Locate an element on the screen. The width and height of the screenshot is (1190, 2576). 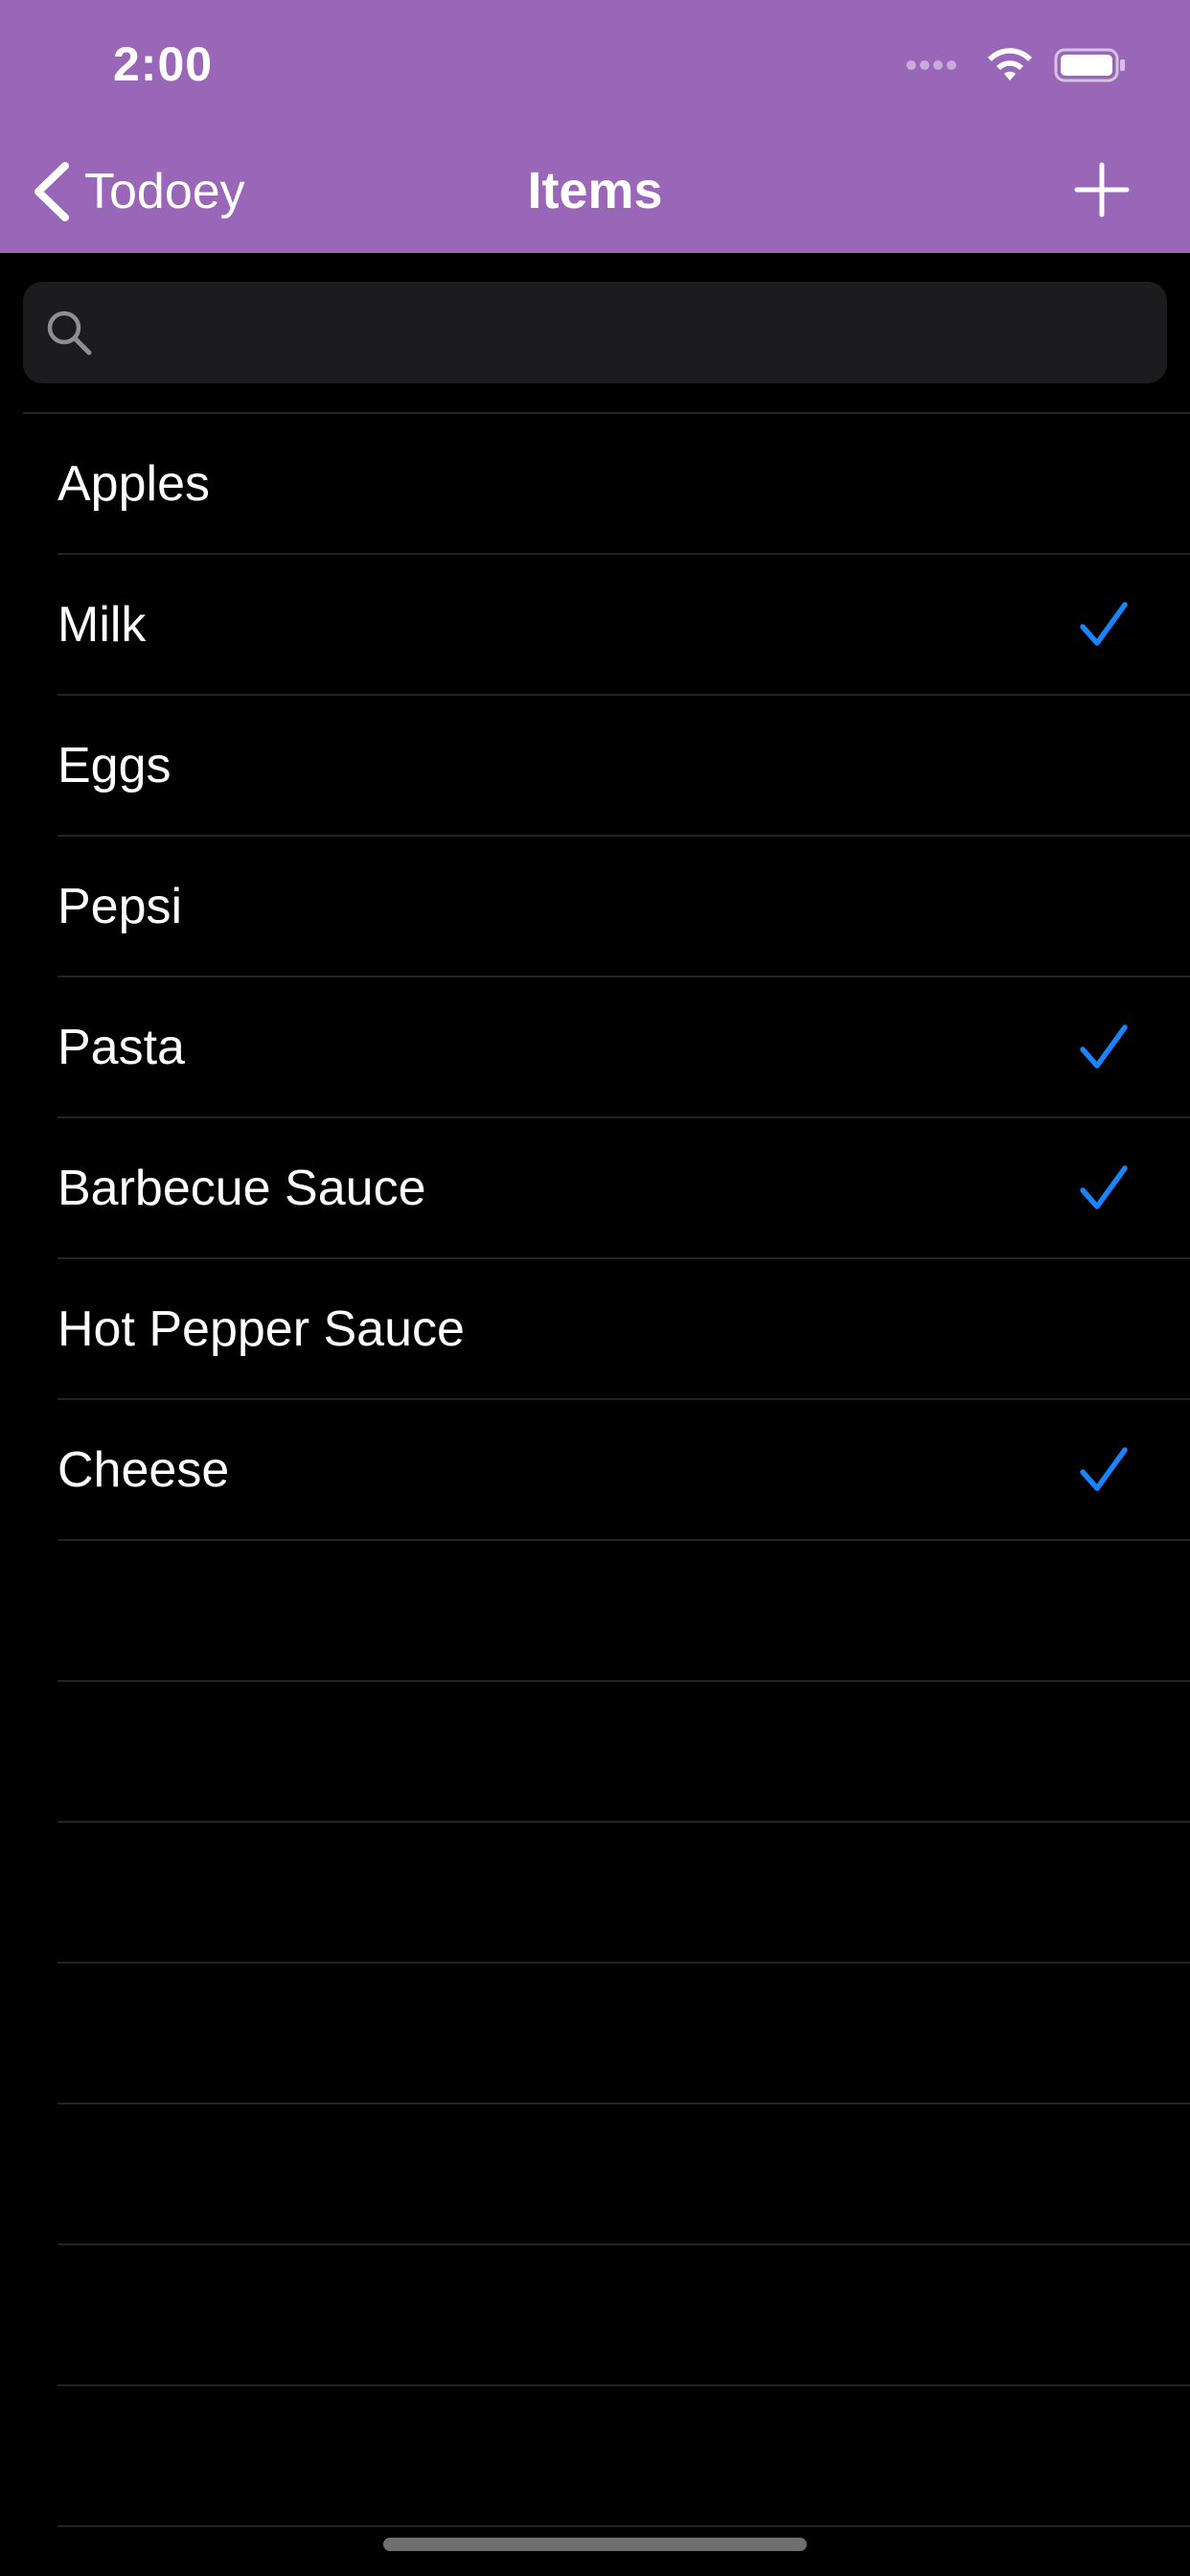
status-indicators is located at coordinates (1016, 65).